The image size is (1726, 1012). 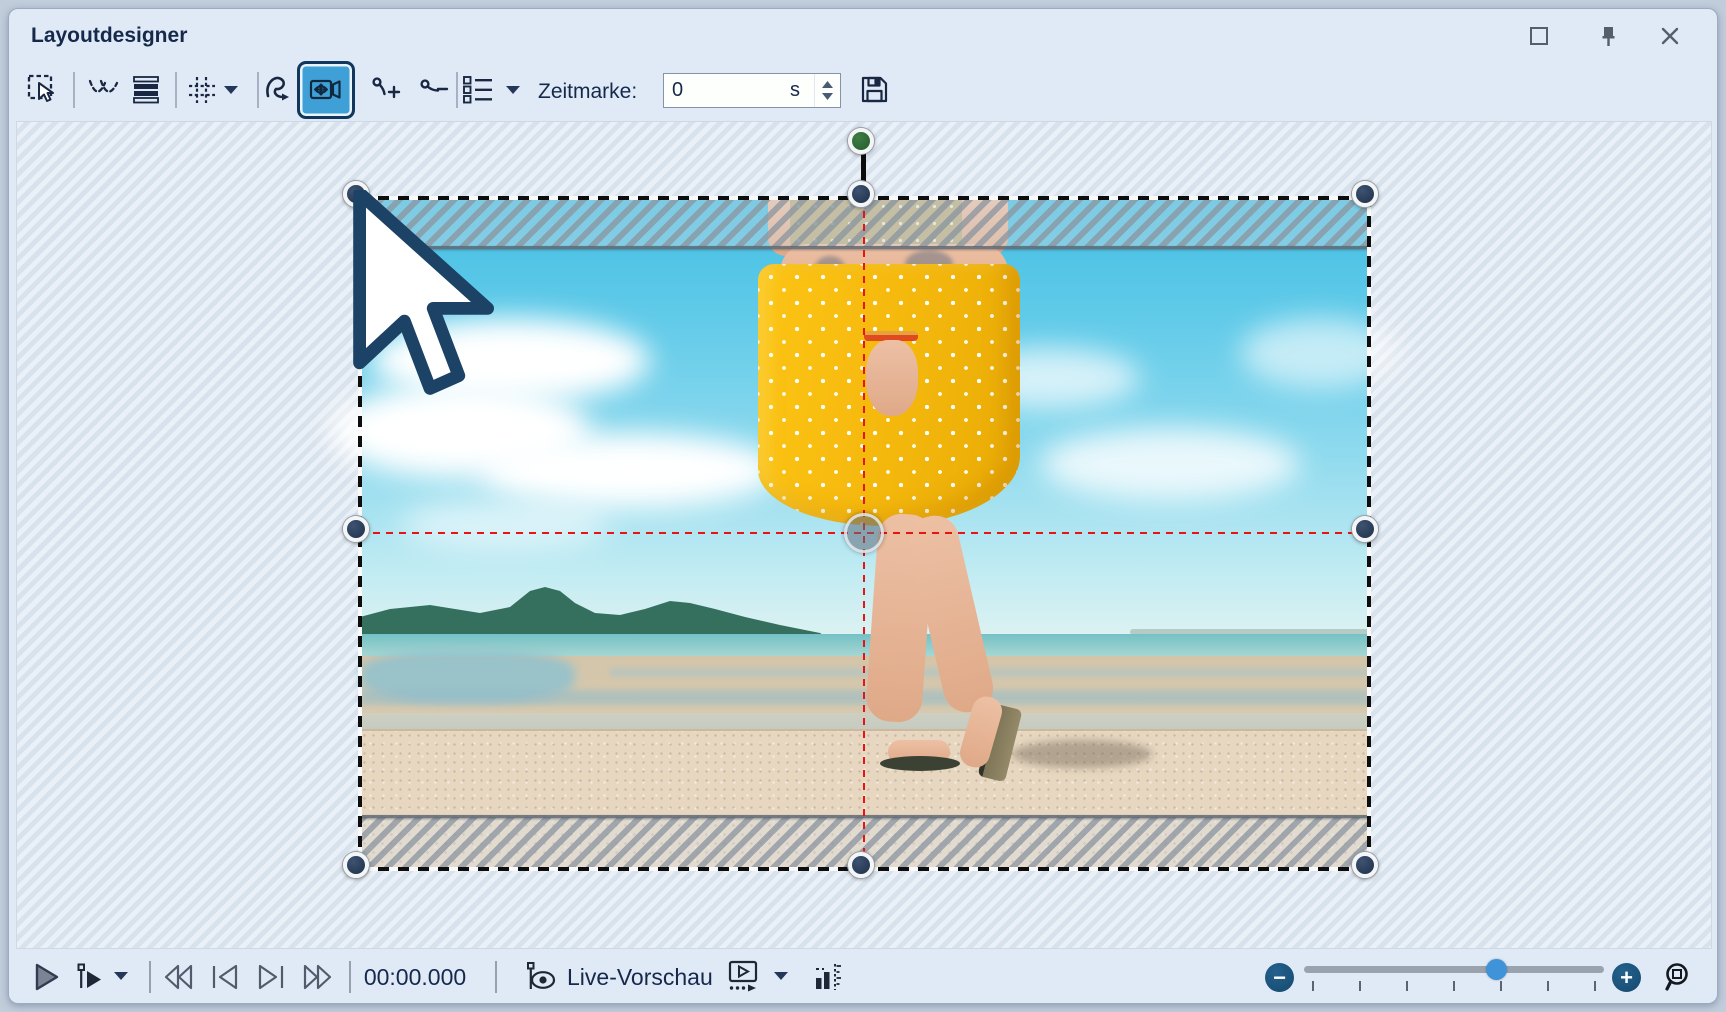 I want to click on close-button, so click(x=1670, y=36).